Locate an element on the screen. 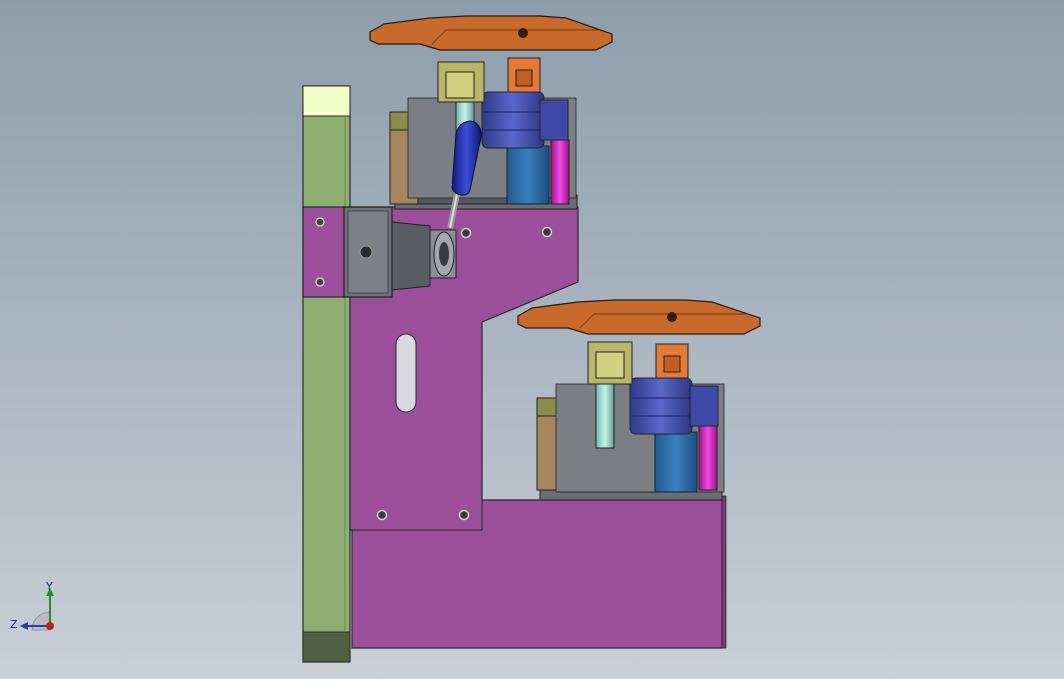 Image resolution: width=1064 pixels, height=679 pixels. rail-bottom-cap is located at coordinates (326, 647).